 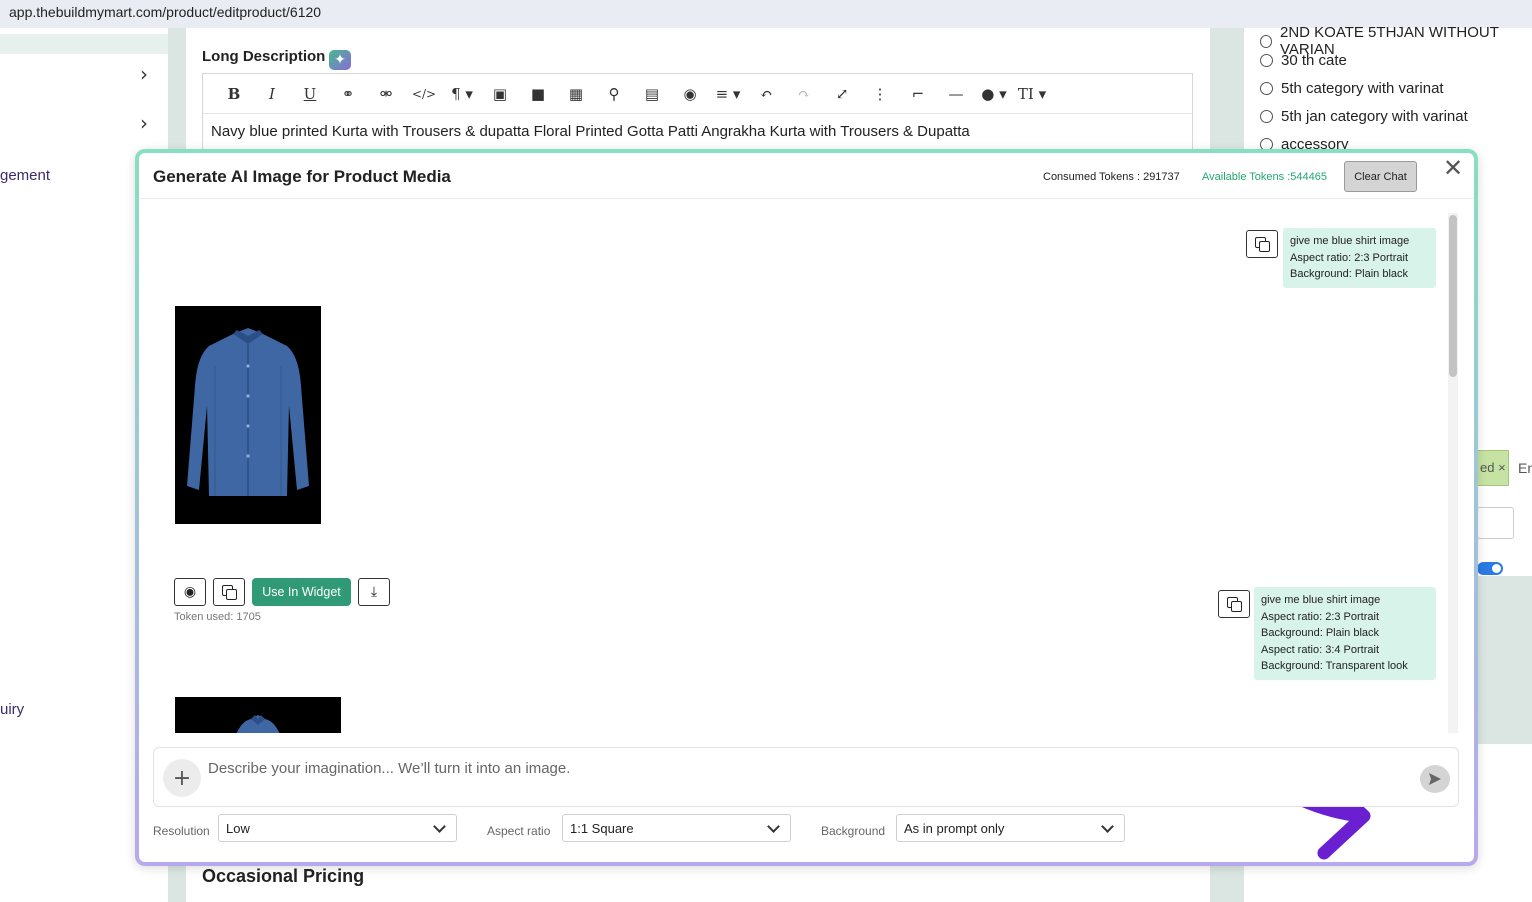 I want to click on aspect-ratio-select: 1:1 Square, so click(x=676, y=828).